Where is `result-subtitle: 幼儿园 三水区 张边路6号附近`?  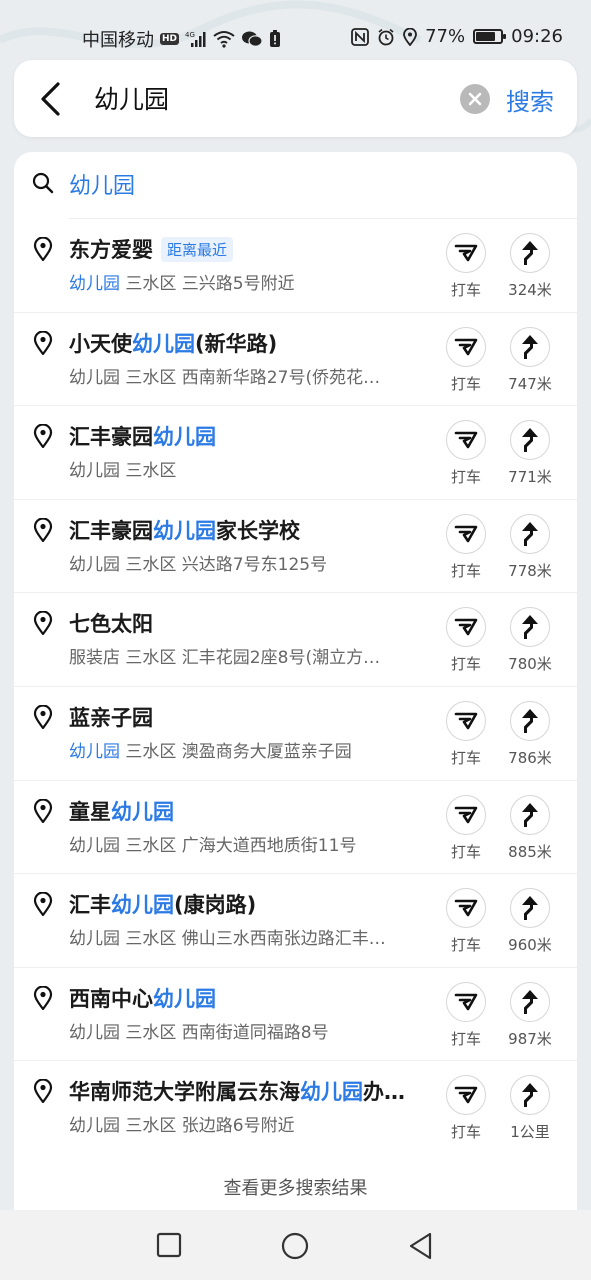
result-subtitle: 幼儿园 三水区 张边路6号附近 is located at coordinates (250, 1123).